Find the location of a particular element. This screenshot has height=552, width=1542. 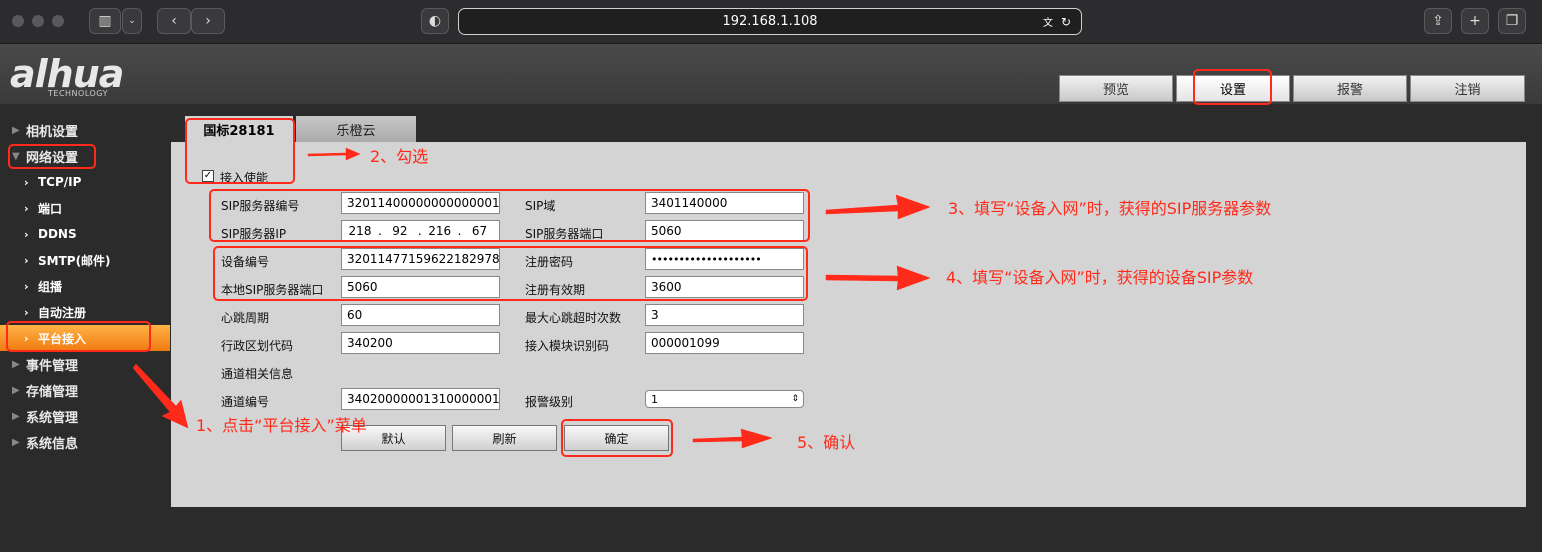

caret-down-icon: ▼ is located at coordinates (16, 156).